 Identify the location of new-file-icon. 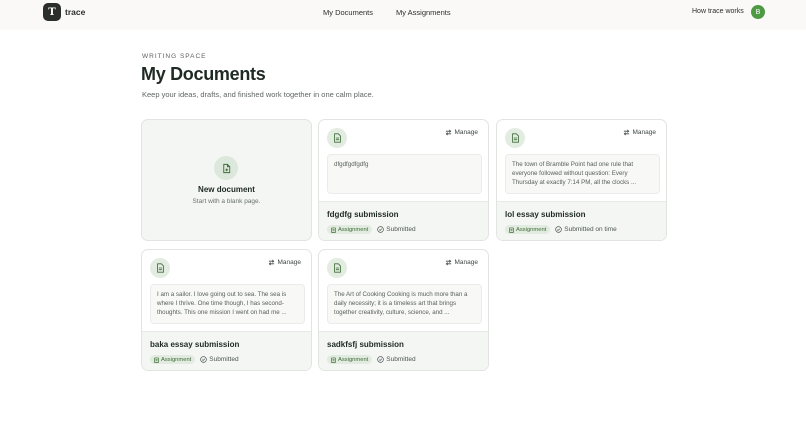
(226, 168).